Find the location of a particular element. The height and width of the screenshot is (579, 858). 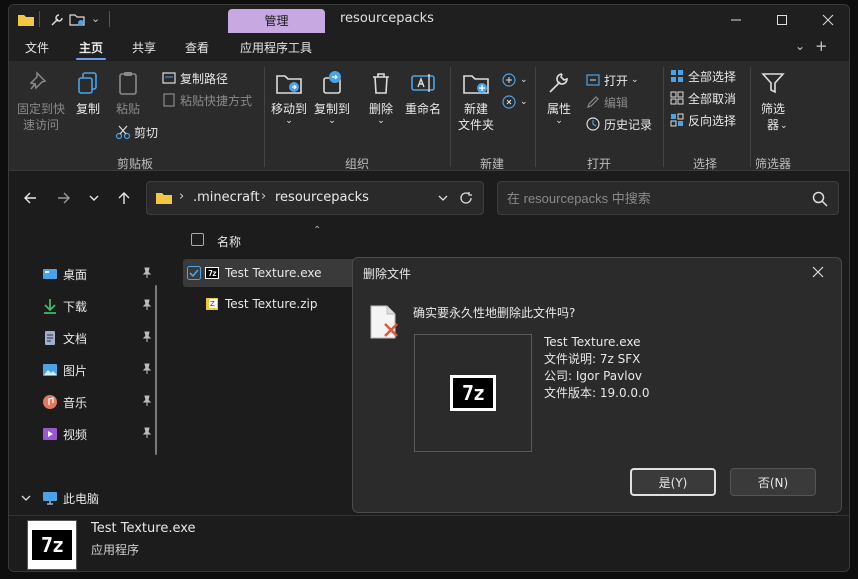

back-button is located at coordinates (30, 198).